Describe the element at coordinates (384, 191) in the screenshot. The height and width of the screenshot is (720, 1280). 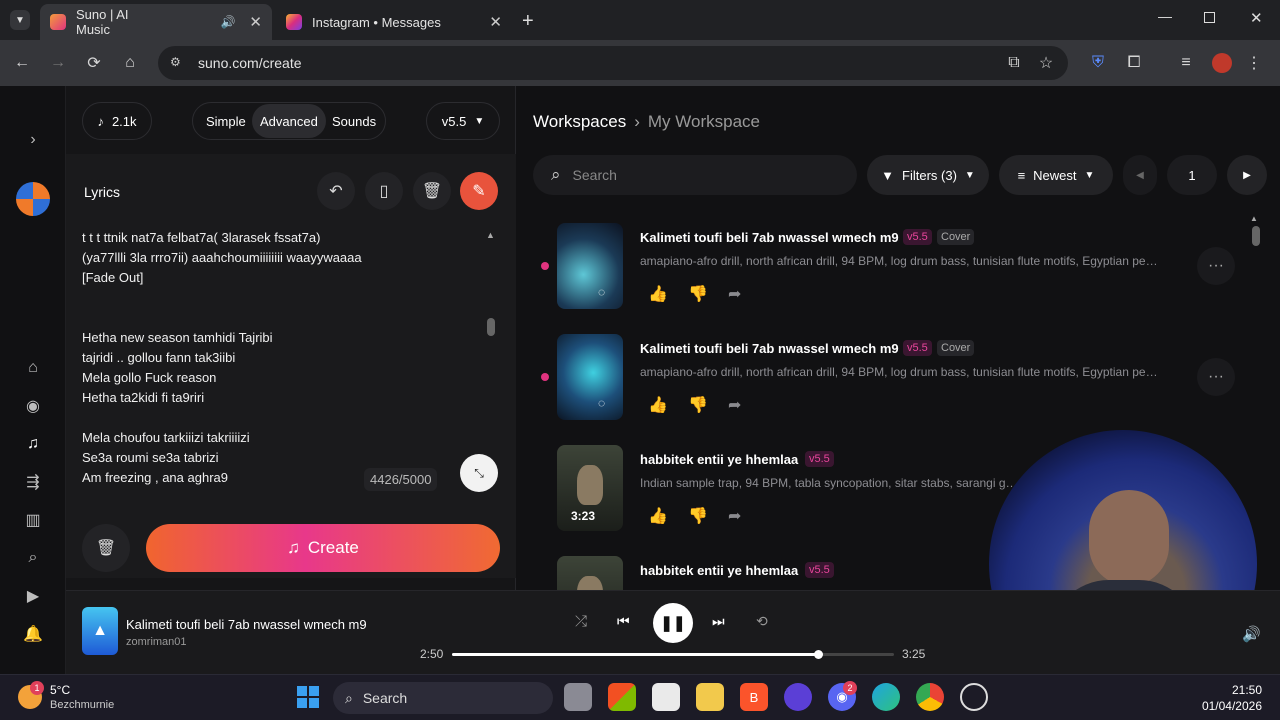
I see `save-lyrics-button: ▯` at that location.